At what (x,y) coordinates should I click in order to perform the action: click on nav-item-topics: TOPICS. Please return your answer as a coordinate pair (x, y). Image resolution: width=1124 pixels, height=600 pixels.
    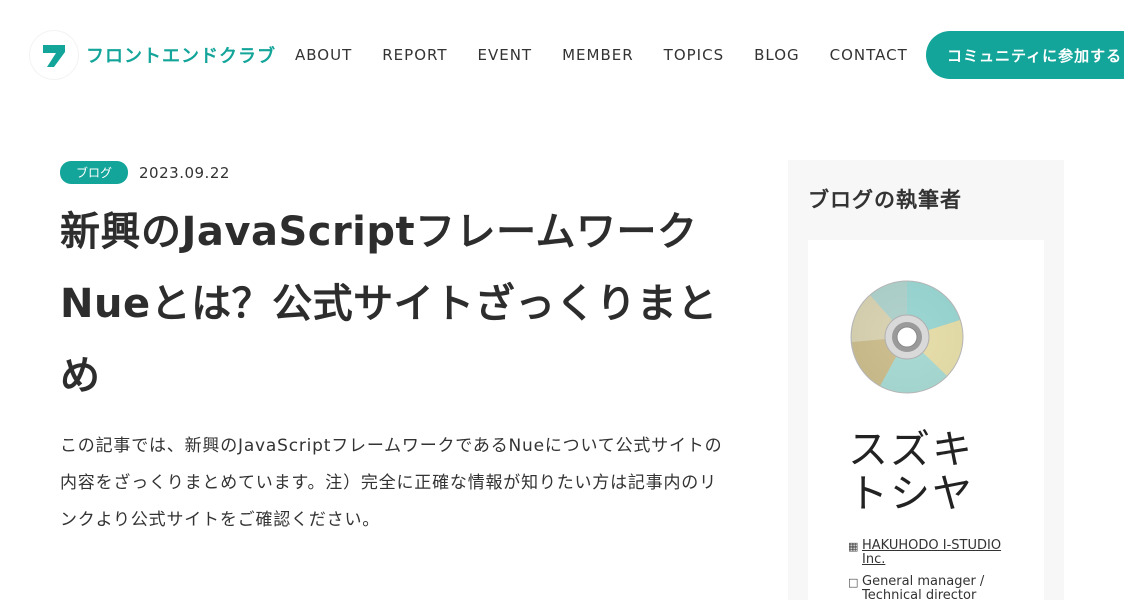
    Looking at the image, I should click on (694, 55).